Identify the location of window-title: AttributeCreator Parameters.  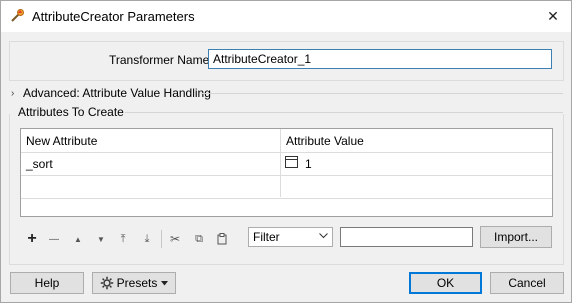
(113, 16).